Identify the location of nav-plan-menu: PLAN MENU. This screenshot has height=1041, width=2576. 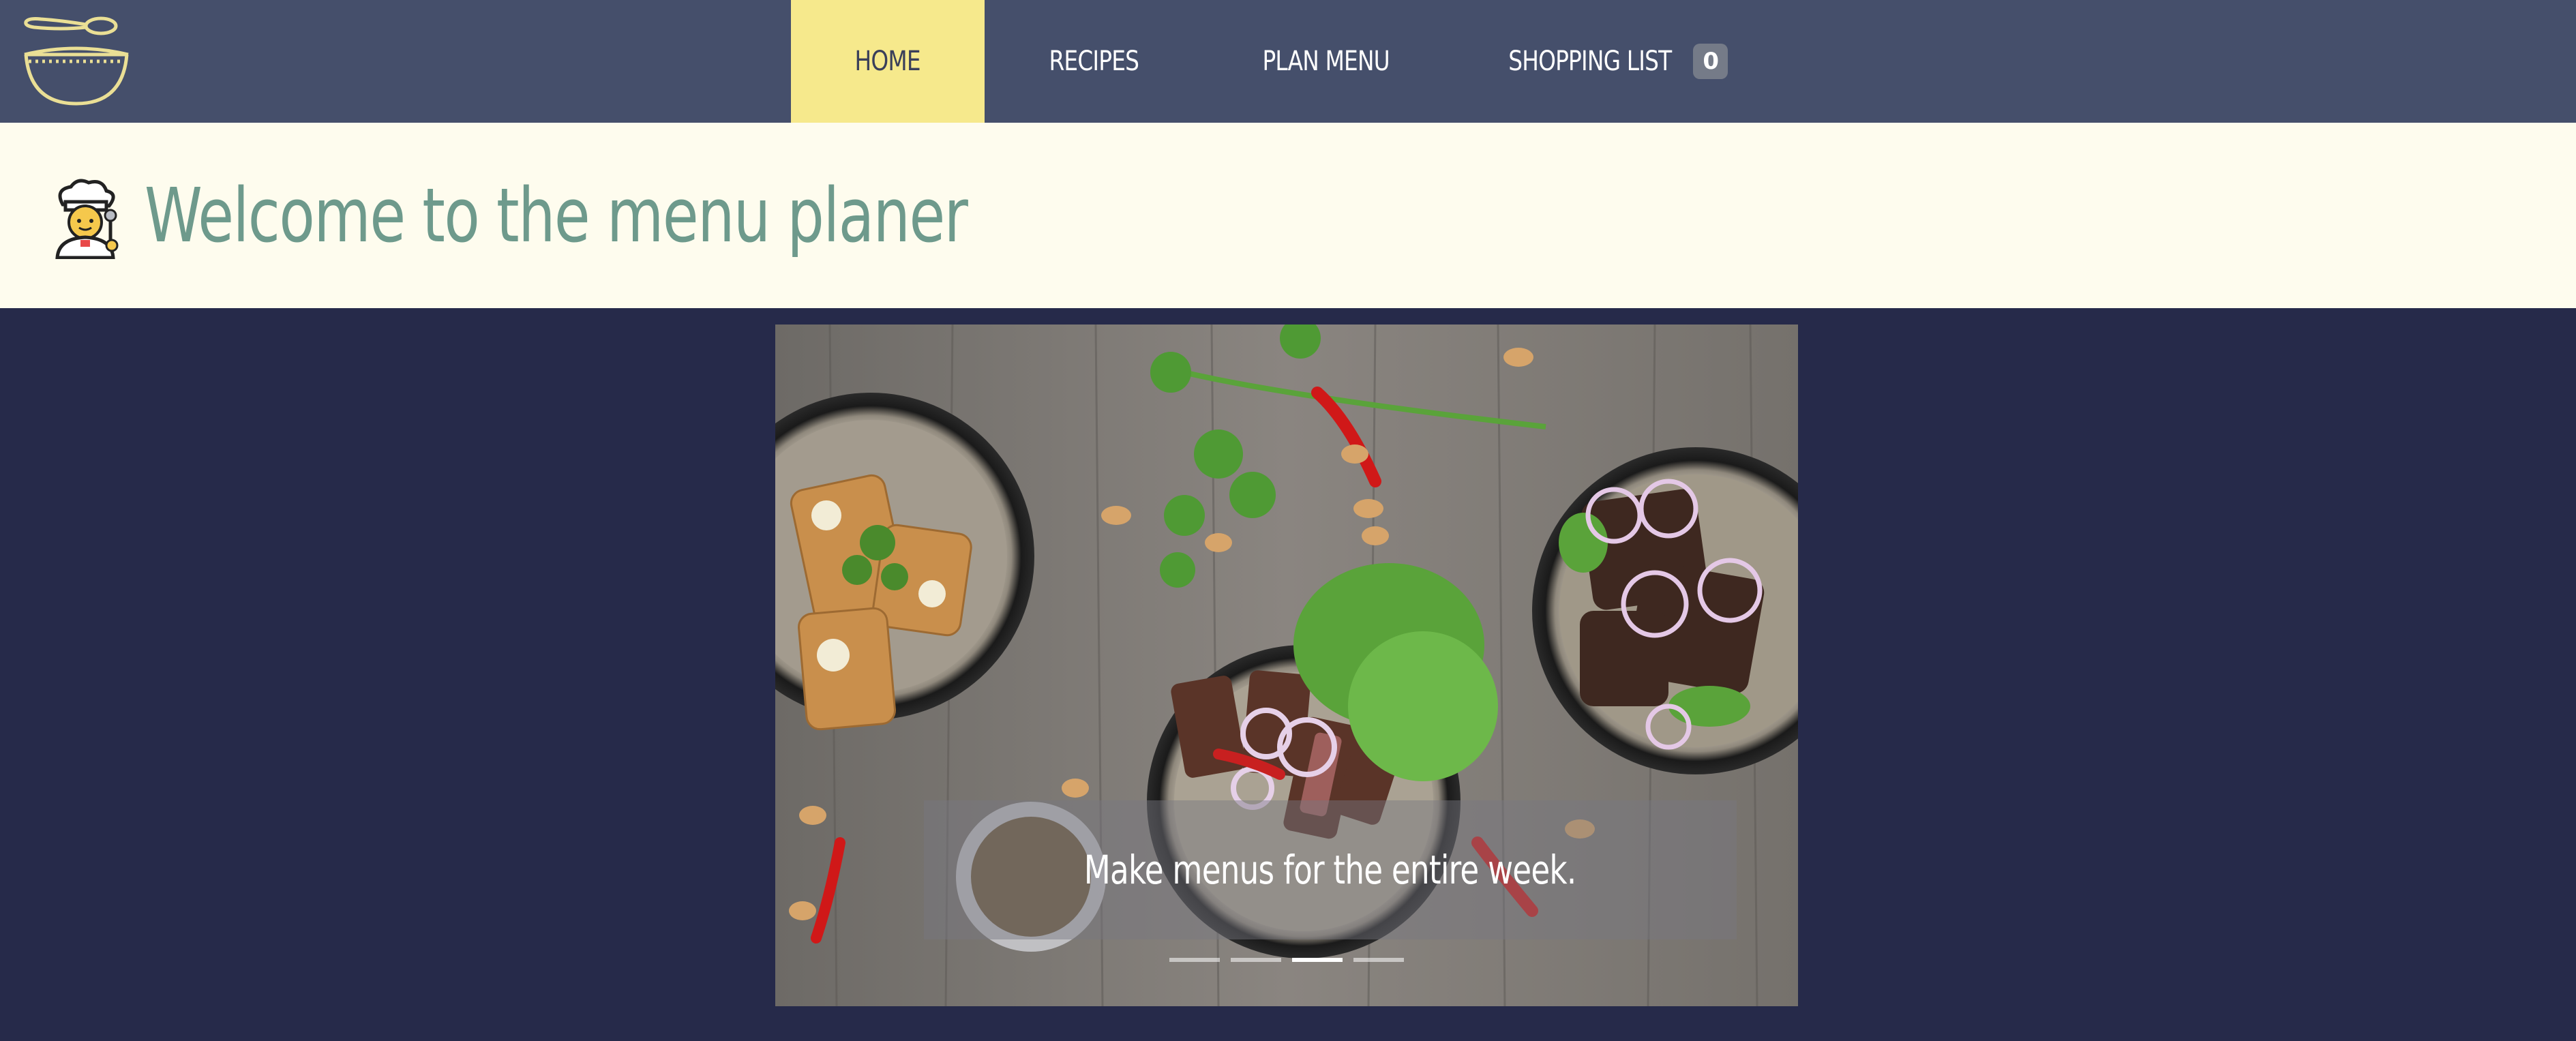
(1326, 61).